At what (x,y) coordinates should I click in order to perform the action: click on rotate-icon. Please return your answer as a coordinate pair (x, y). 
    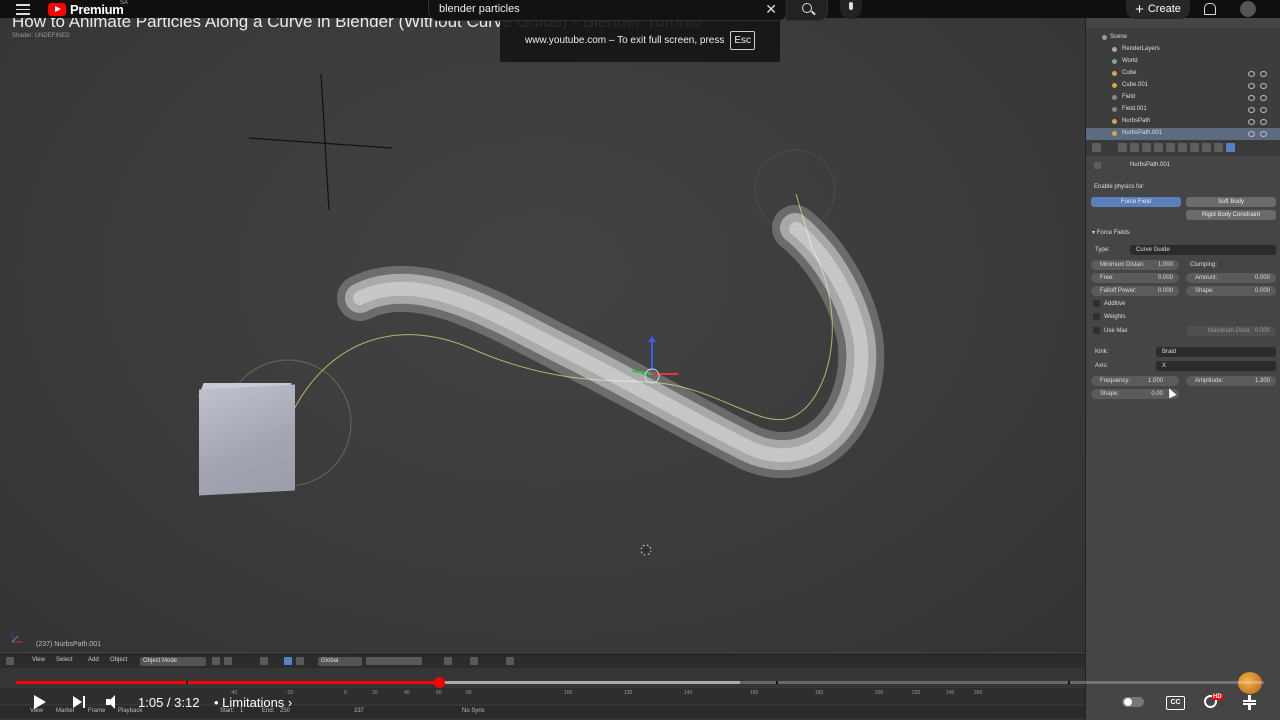
    Looking at the image, I should click on (300, 661).